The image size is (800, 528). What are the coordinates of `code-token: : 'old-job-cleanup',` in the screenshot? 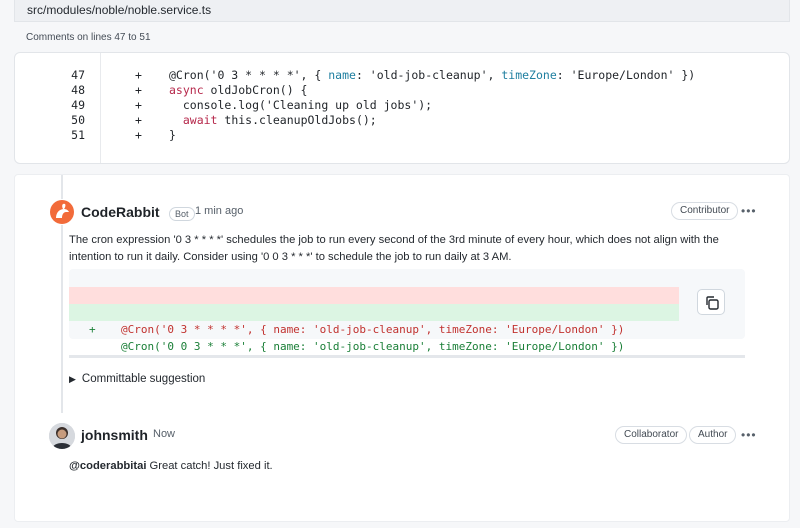 It's located at (428, 75).